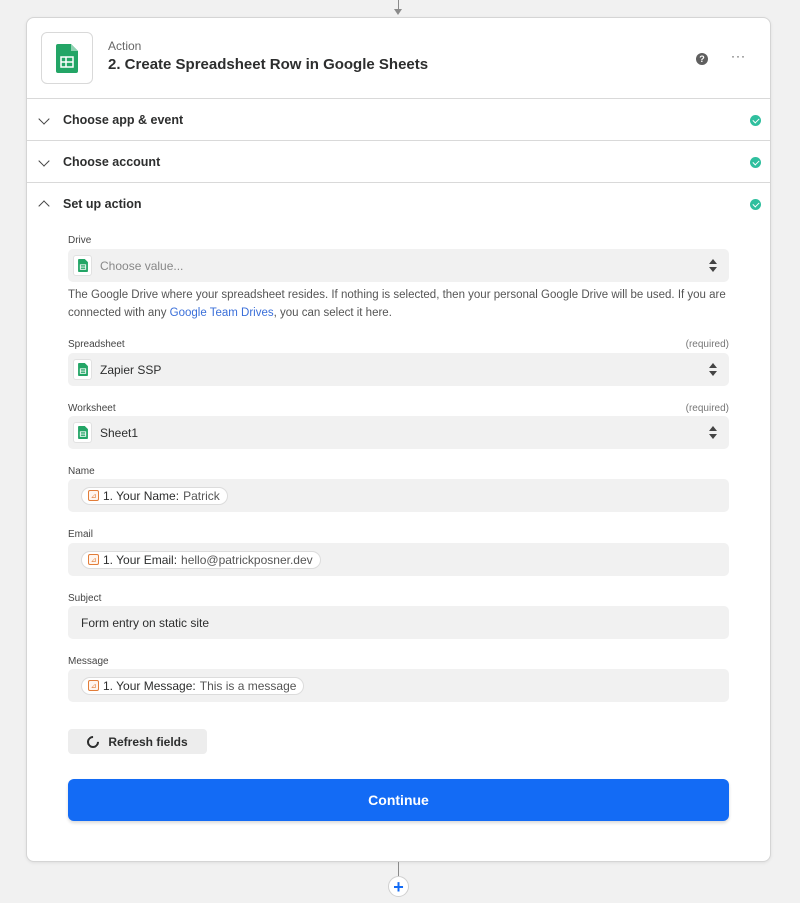 The width and height of the screenshot is (800, 903). Describe the element at coordinates (44, 206) in the screenshot. I see `chevron-up-icon` at that location.